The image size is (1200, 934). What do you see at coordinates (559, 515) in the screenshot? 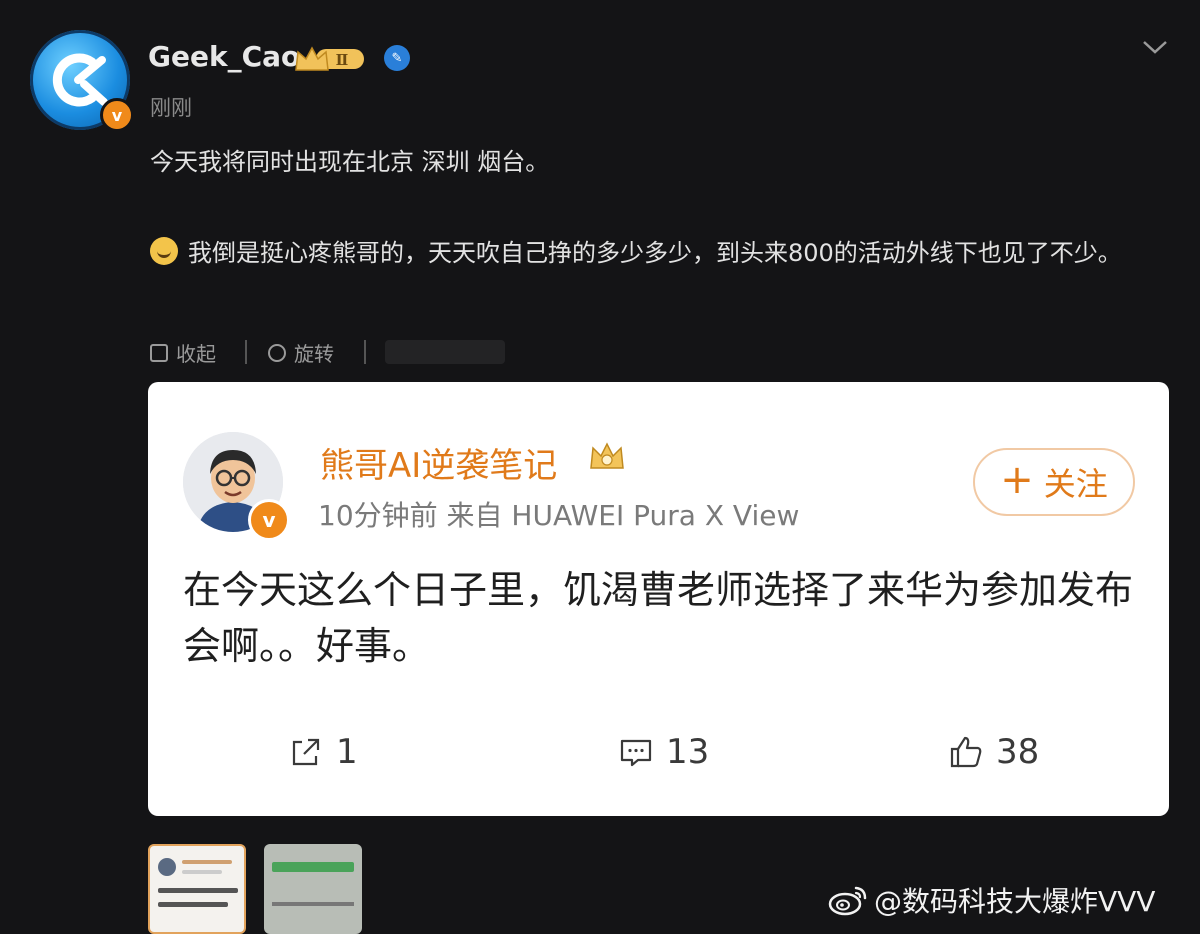
I see `card-meta: 10分钟前 来自 HUAWEI Pura X View` at bounding box center [559, 515].